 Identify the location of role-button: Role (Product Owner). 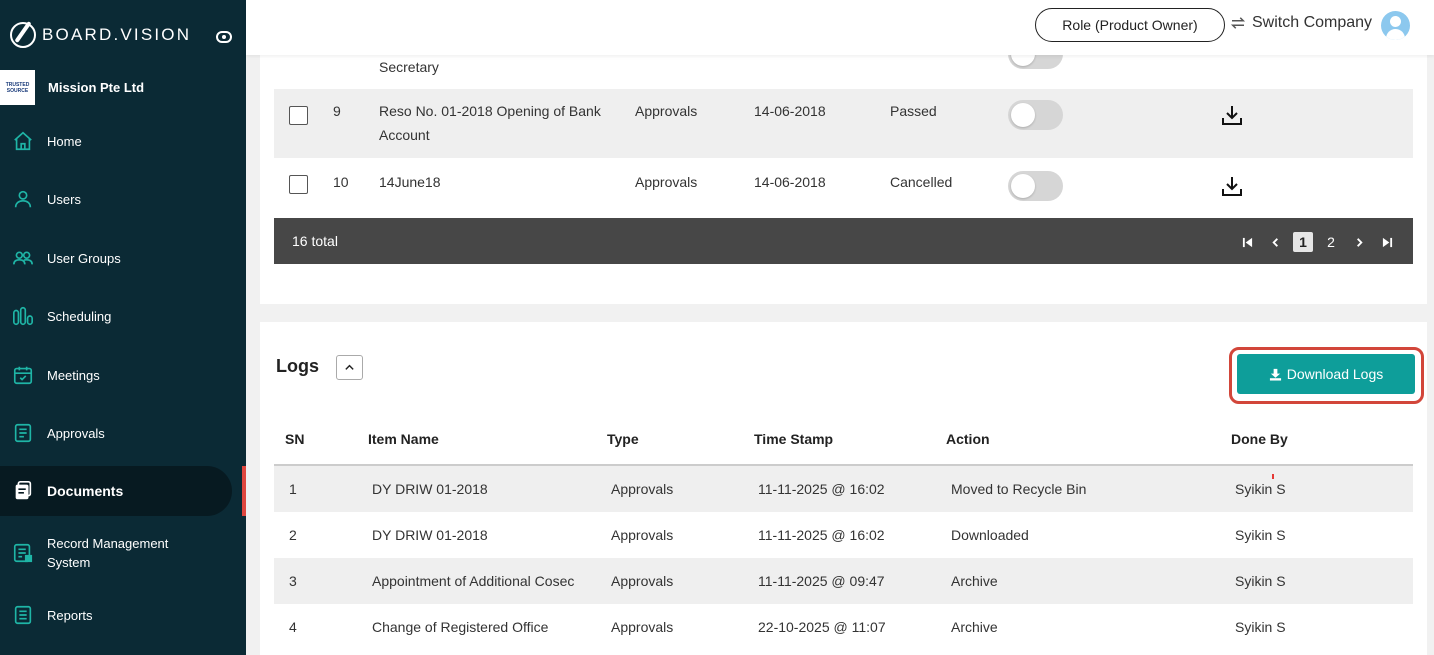
(1130, 25).